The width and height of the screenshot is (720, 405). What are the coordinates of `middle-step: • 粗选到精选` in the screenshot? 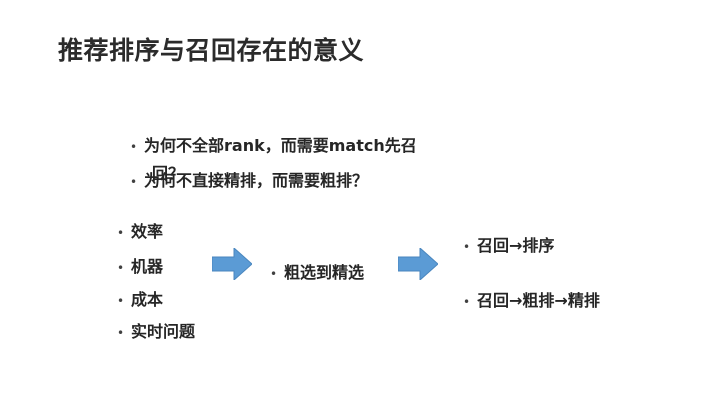 It's located at (317, 271).